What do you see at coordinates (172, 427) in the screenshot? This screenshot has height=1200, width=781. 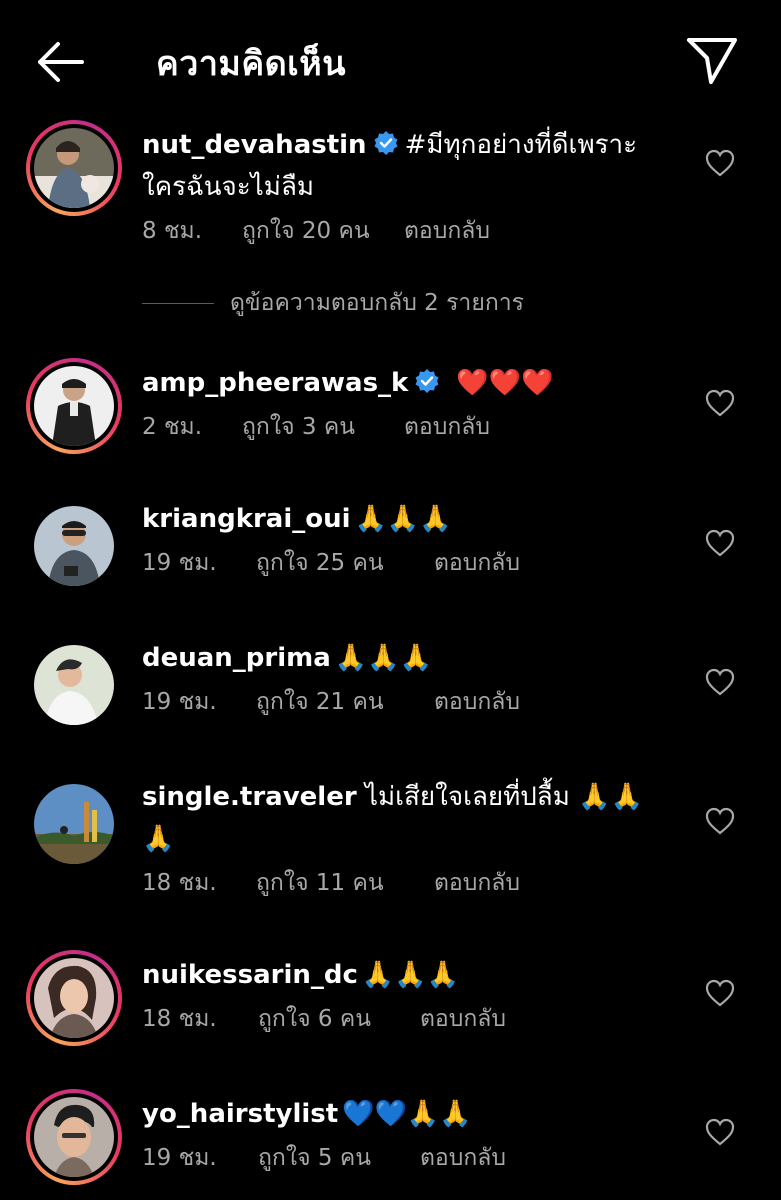 I see `comment-time: 2 ชม.` at bounding box center [172, 427].